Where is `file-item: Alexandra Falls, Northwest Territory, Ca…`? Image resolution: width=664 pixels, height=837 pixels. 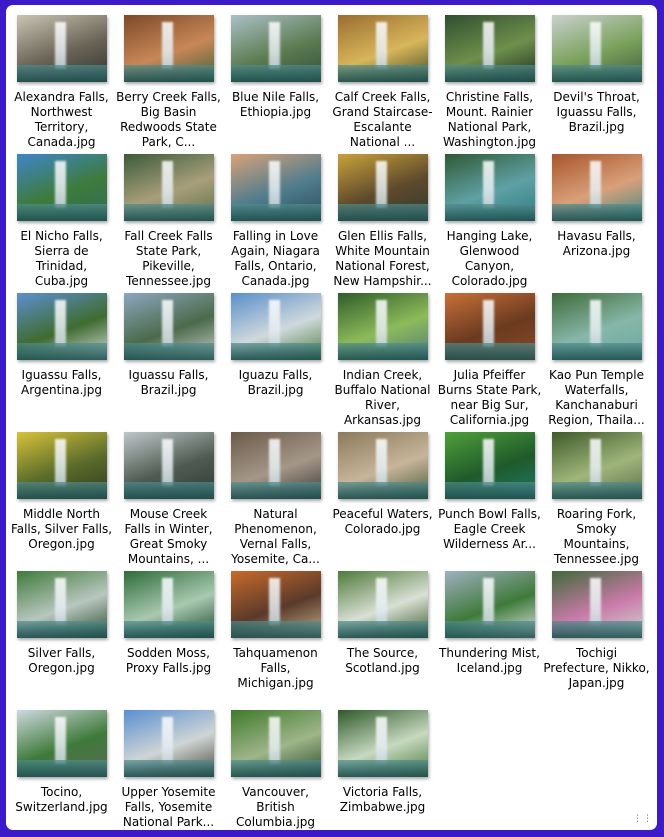
file-item: Alexandra Falls, Northwest Territory, Ca… is located at coordinates (61, 79).